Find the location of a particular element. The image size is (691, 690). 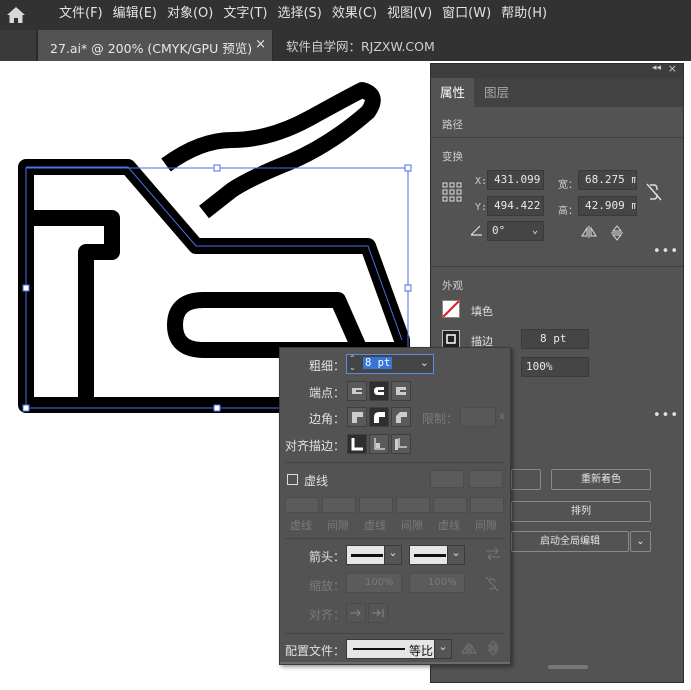

tab-document-active: 27.ai* @ 200% (CMYK/GPU 预览) × is located at coordinates (155, 45).